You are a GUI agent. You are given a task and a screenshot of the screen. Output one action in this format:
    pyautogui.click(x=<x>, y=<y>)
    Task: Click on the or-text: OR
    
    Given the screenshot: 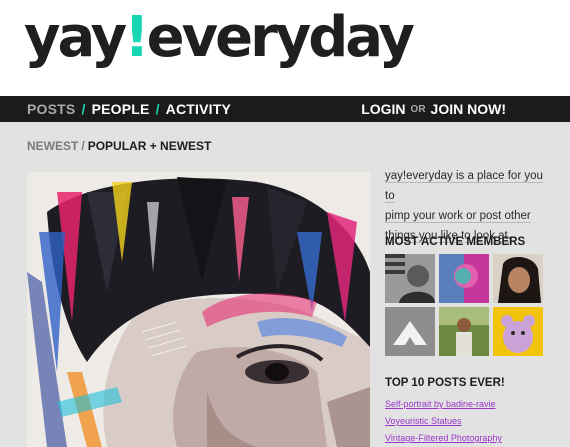 What is the action you would take?
    pyautogui.click(x=418, y=109)
    